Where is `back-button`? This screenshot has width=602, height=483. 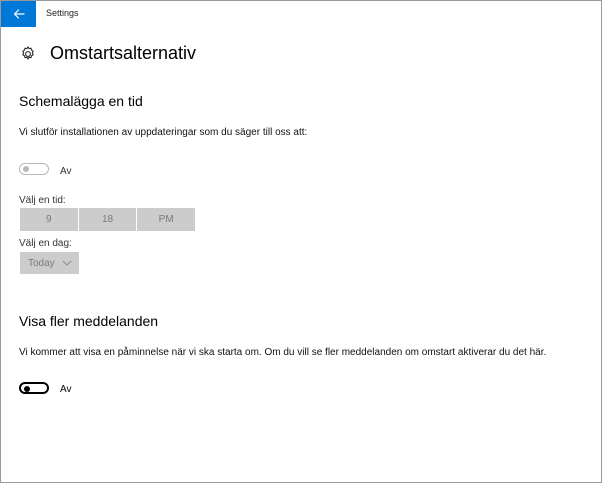
back-button is located at coordinates (18, 14).